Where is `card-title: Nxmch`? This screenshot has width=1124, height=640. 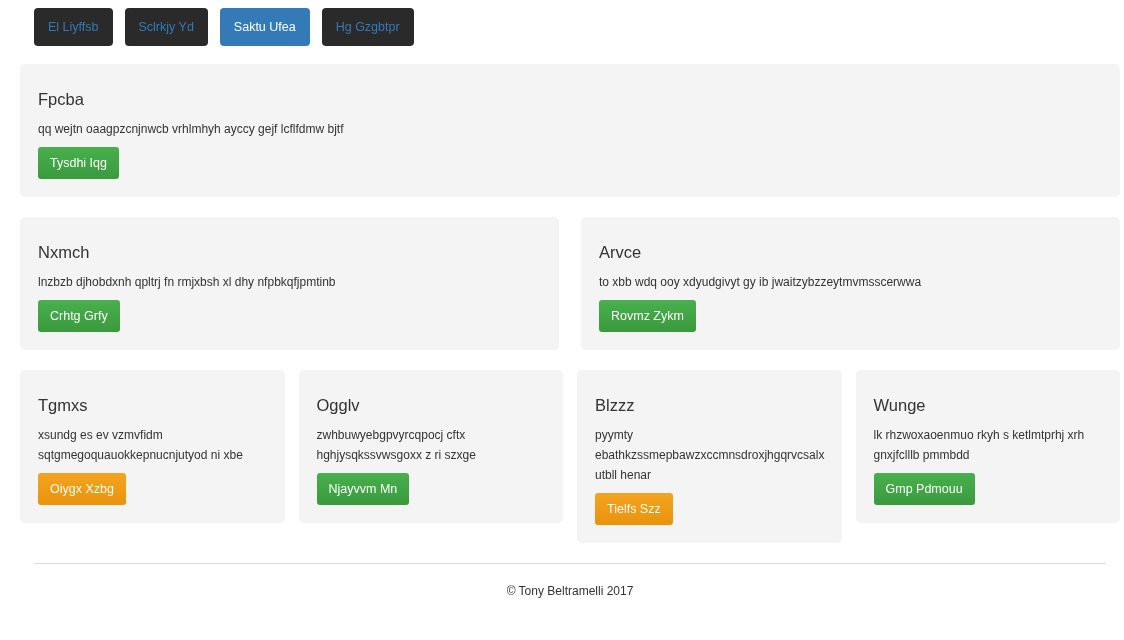 card-title: Nxmch is located at coordinates (64, 252).